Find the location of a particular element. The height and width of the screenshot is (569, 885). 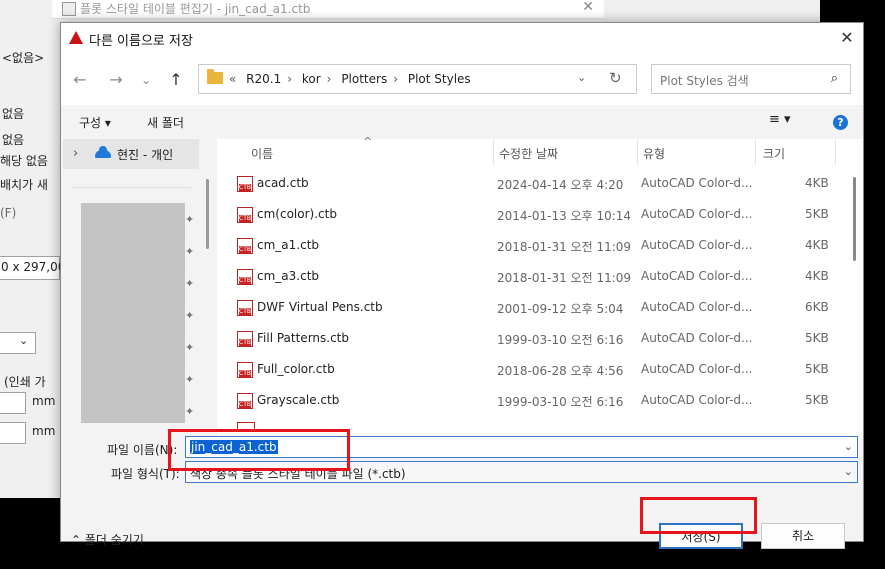

background-window-title: 플롯 스타일 테이블 편집기 - jin_cad_a1.ctb is located at coordinates (195, 9).